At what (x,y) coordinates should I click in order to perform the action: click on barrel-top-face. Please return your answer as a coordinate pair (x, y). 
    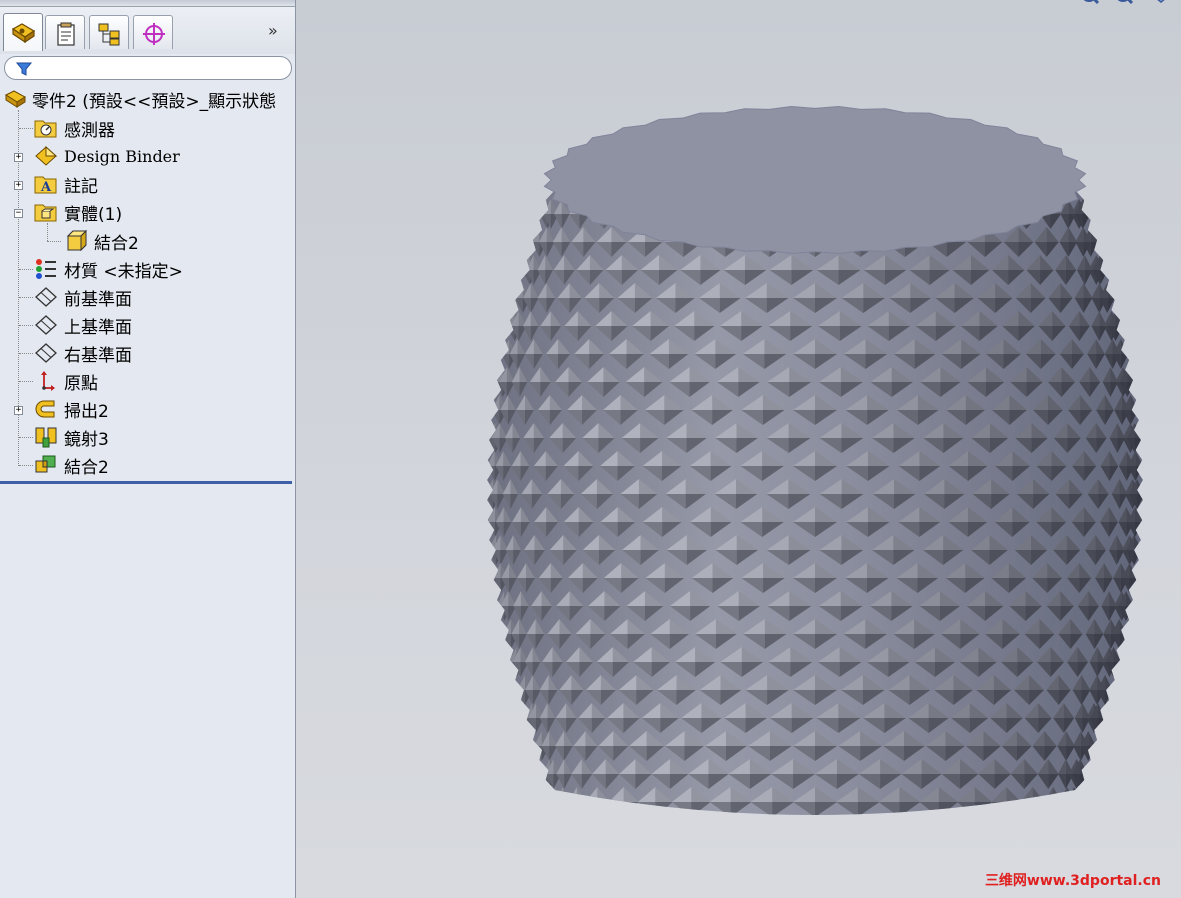
    Looking at the image, I should click on (815, 180).